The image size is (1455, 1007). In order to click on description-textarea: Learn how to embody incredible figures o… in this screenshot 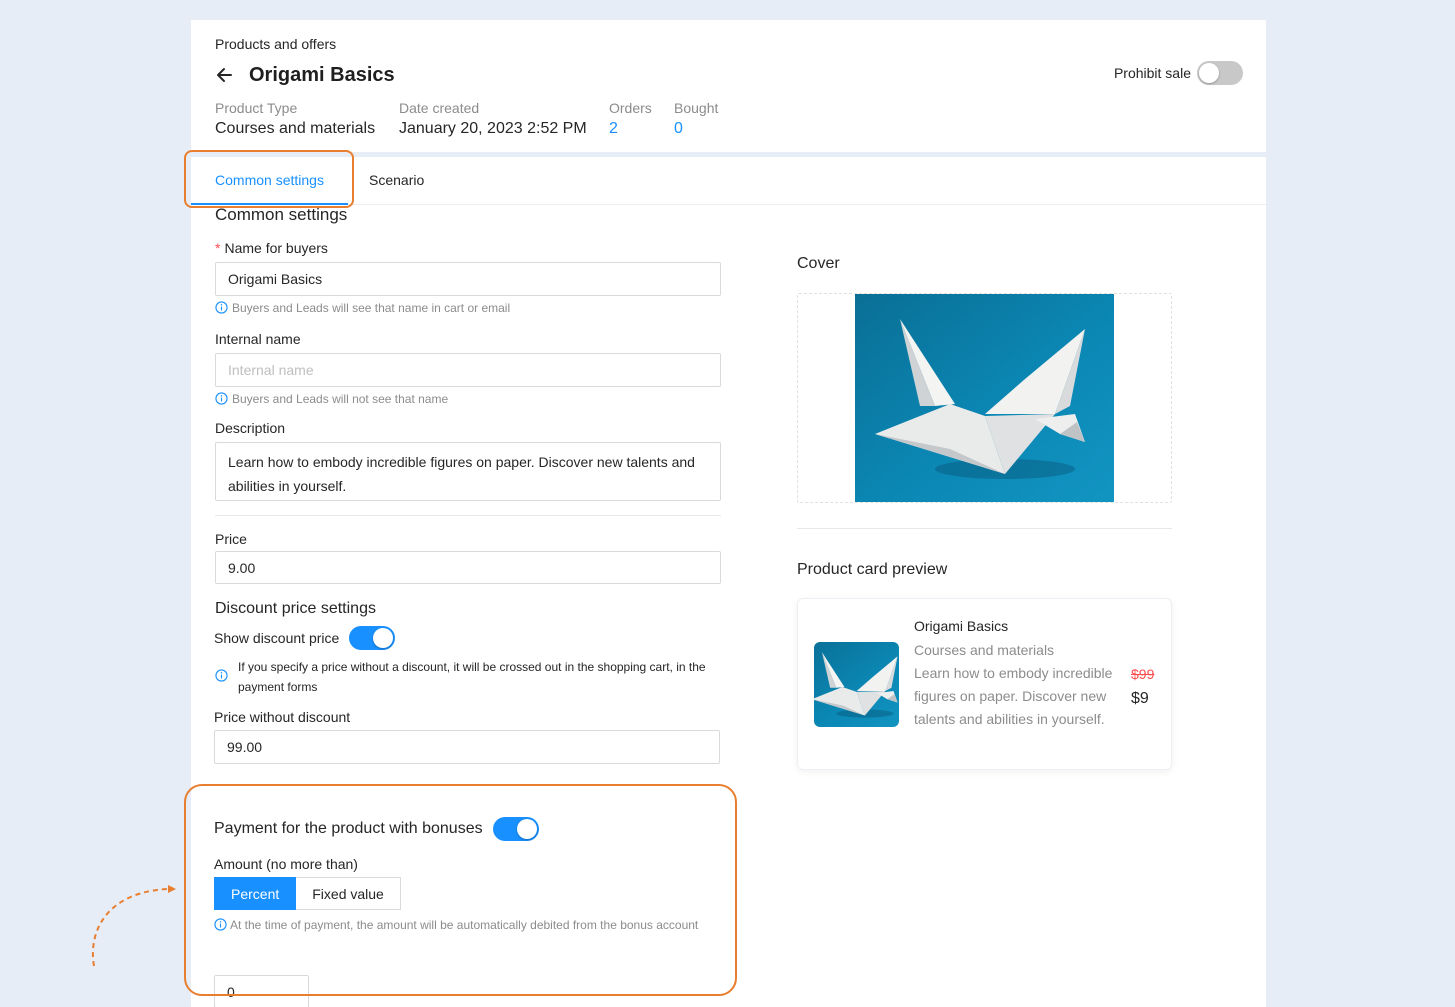, I will do `click(468, 471)`.